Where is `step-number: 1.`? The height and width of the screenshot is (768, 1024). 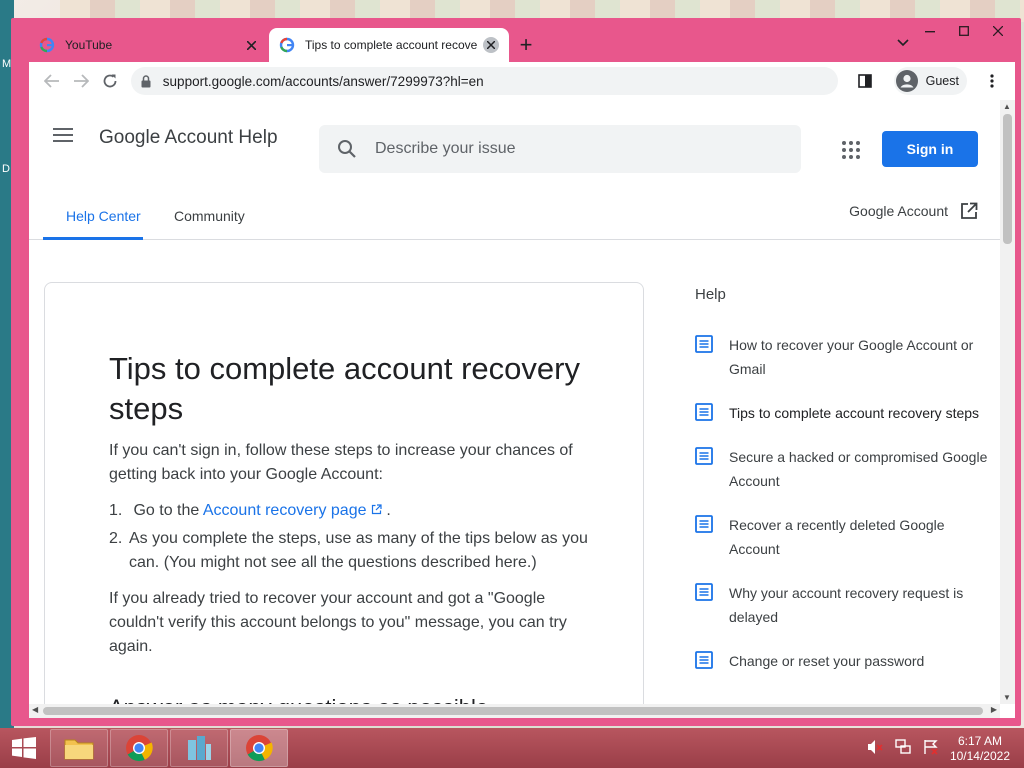
step-number: 1. is located at coordinates (116, 510).